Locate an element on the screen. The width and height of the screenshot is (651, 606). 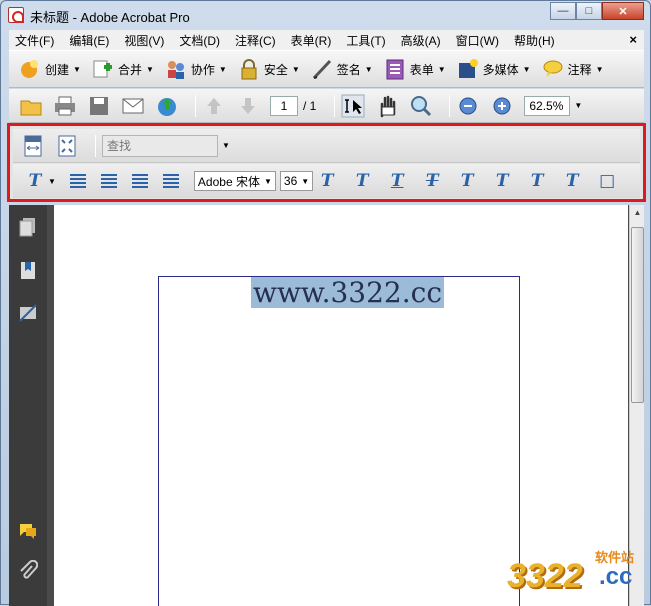
menu-document: 文档(D) is located at coordinates (199, 40).